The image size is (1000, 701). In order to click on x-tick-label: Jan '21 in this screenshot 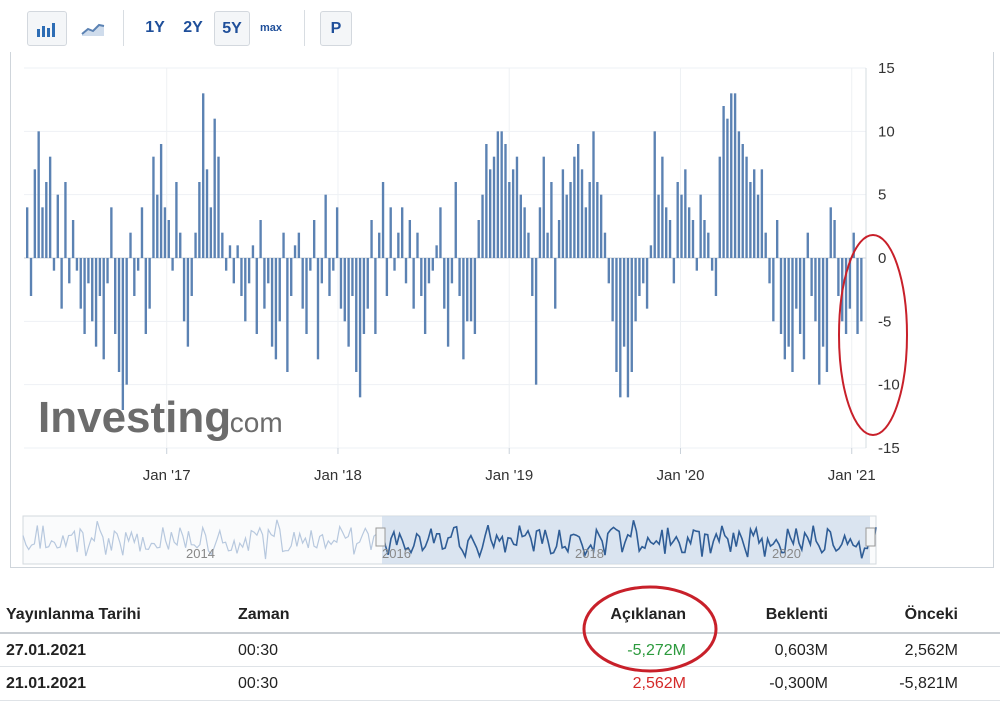, I will do `click(852, 475)`.